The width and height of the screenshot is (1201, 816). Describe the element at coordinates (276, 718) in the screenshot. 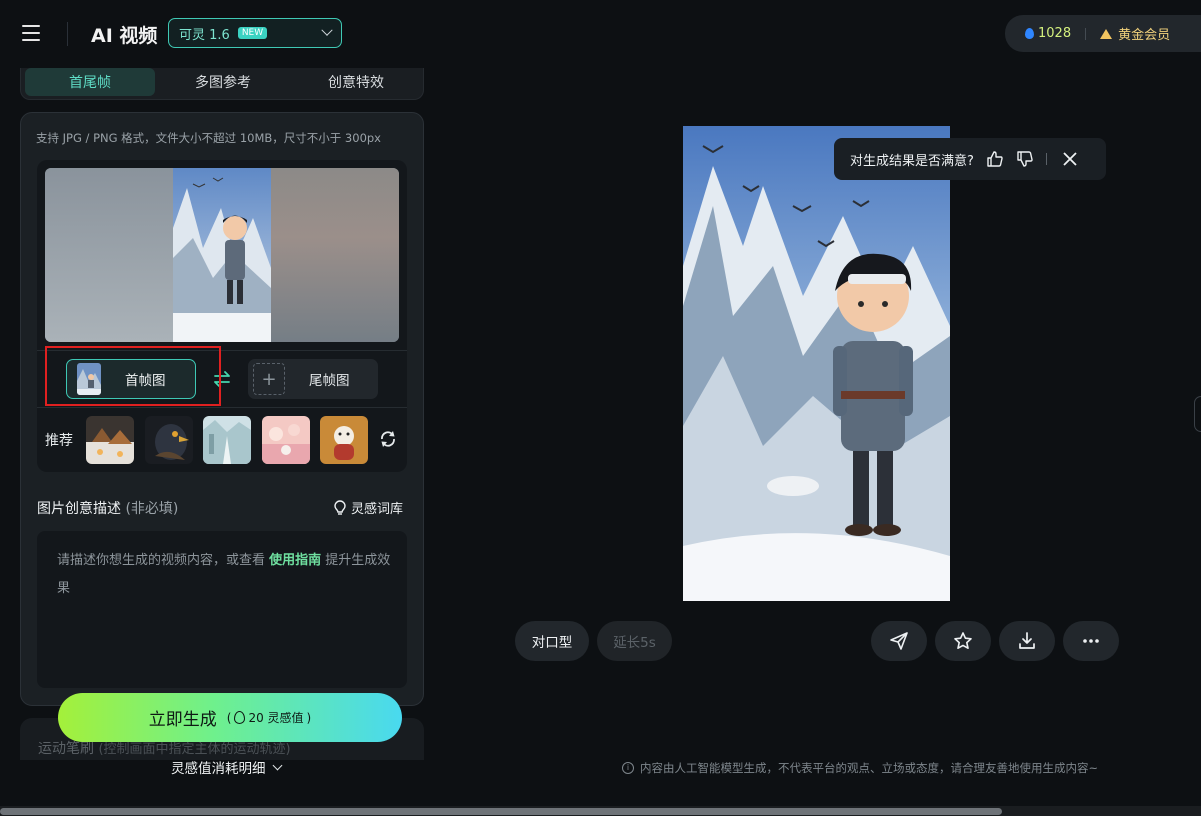

I see `cost-value: 20 灵感值` at that location.